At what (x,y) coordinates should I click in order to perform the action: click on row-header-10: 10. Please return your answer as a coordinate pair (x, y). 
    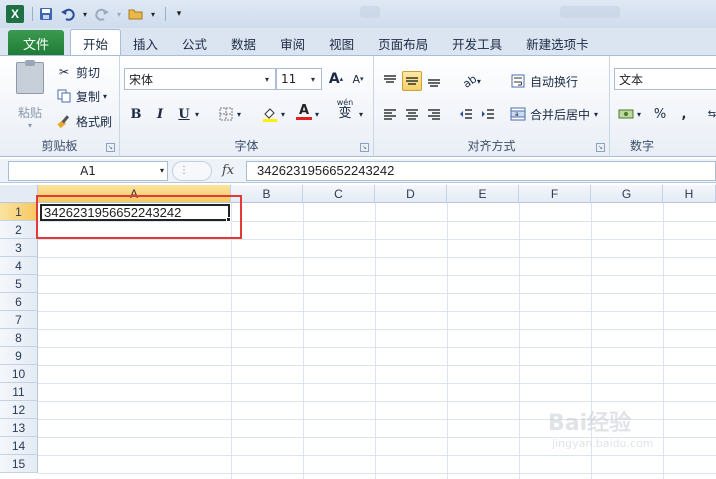
    Looking at the image, I should click on (19, 374).